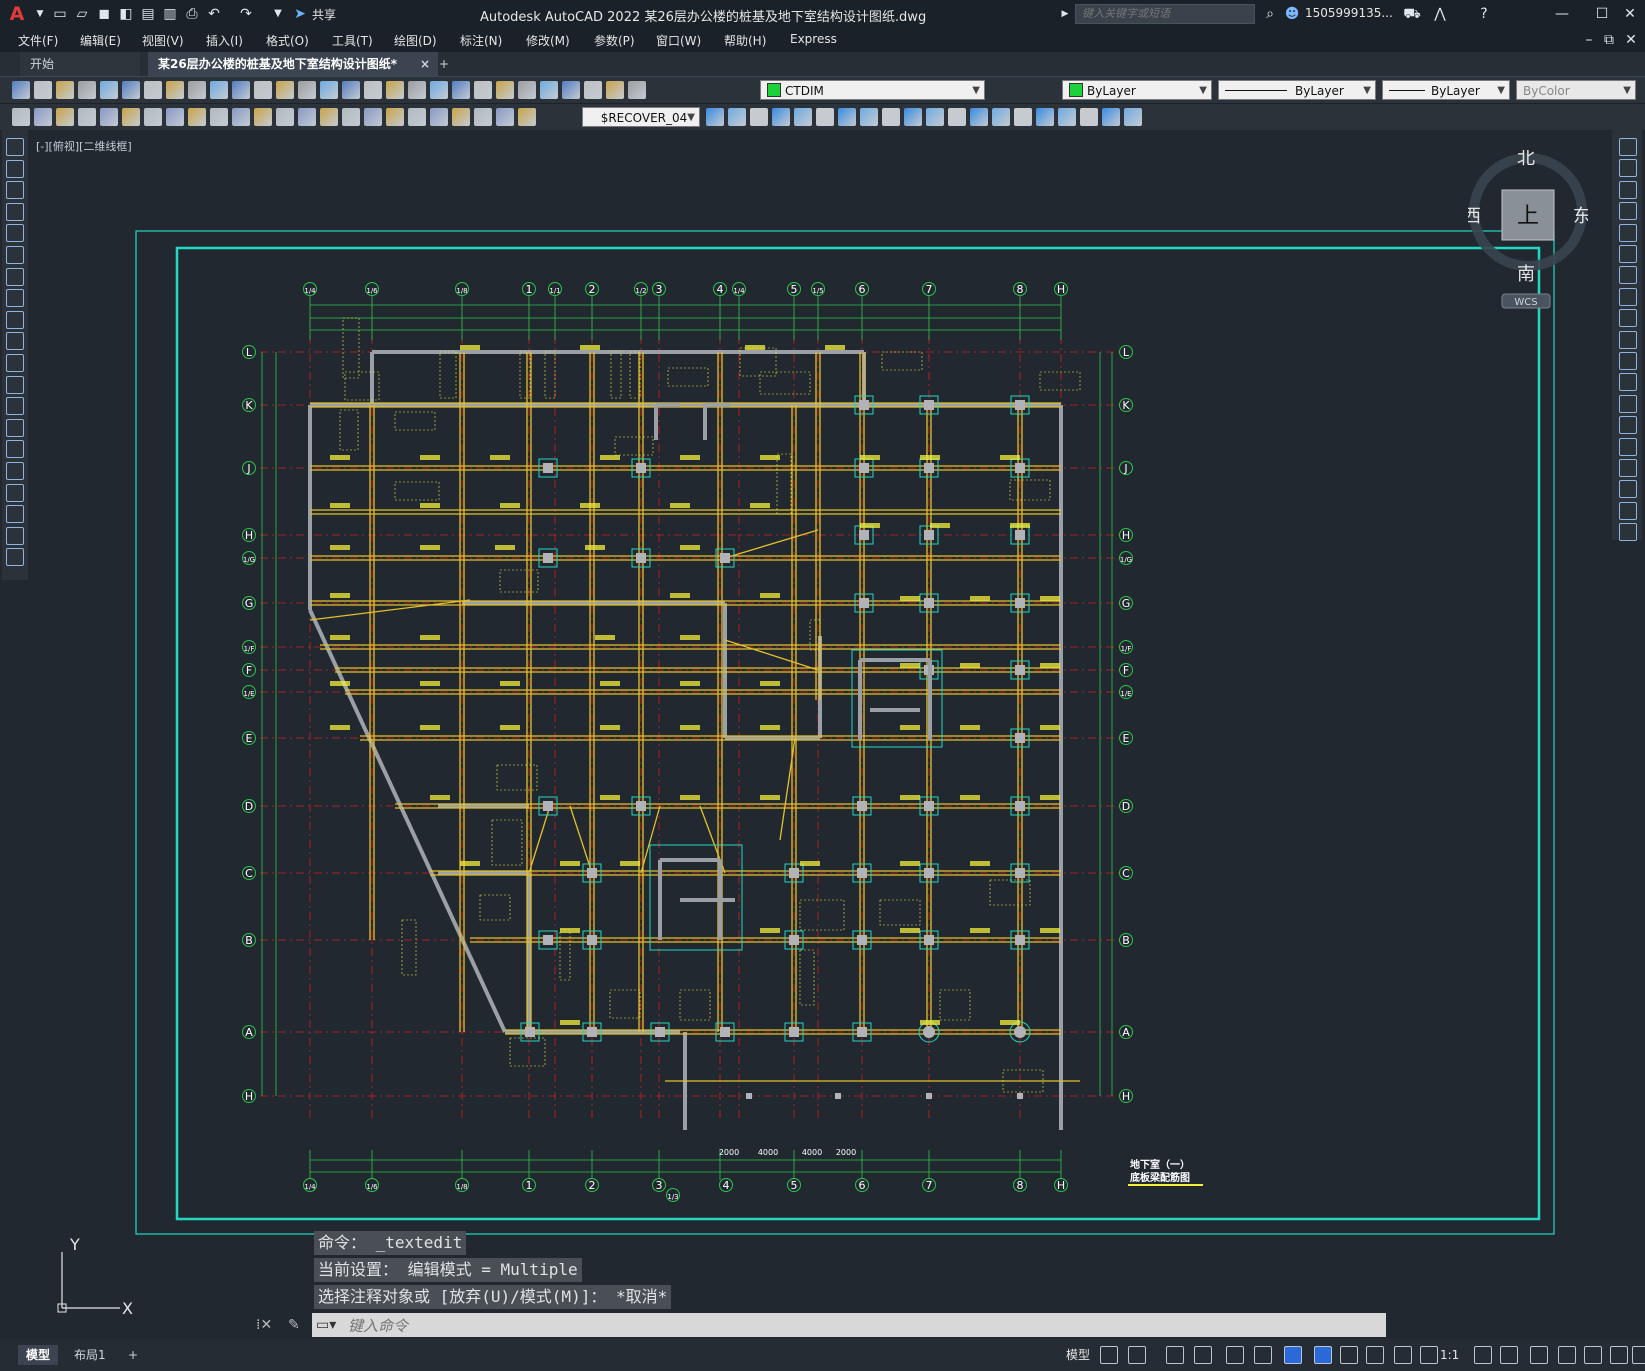 This screenshot has width=1645, height=1371. What do you see at coordinates (163, 40) in the screenshot?
I see `menu-view: 视图(V)` at bounding box center [163, 40].